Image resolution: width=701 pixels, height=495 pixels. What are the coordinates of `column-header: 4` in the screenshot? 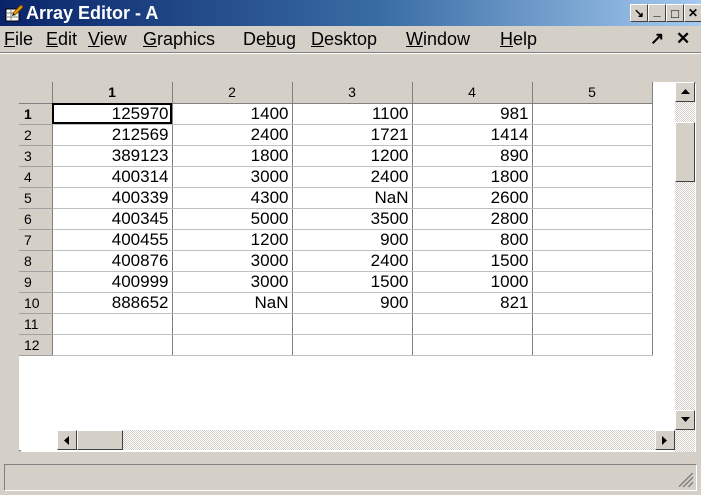 It's located at (472, 93).